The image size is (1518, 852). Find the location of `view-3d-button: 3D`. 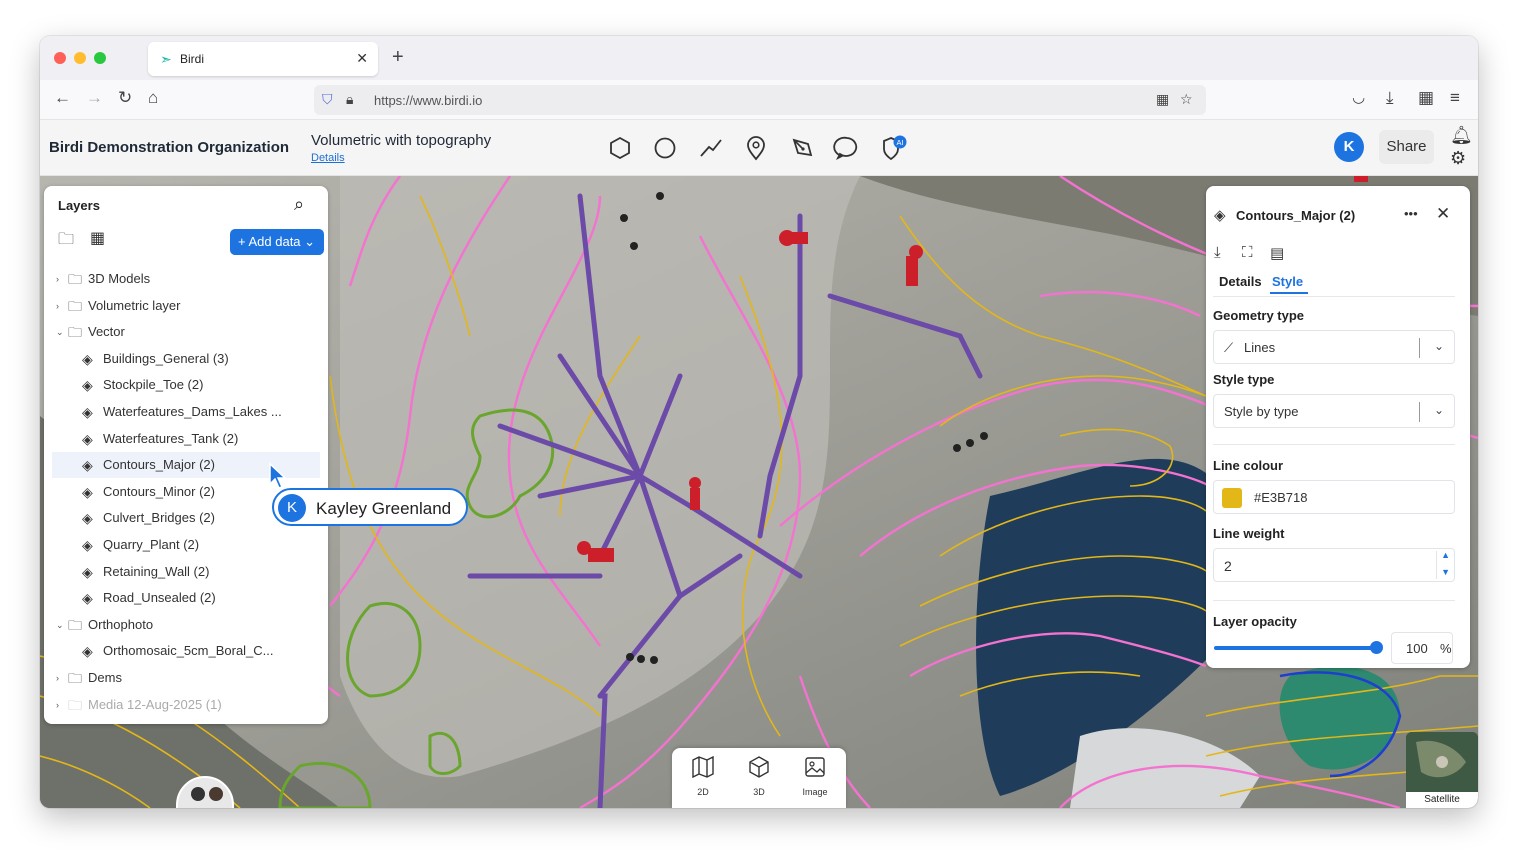

view-3d-button: 3D is located at coordinates (759, 779).